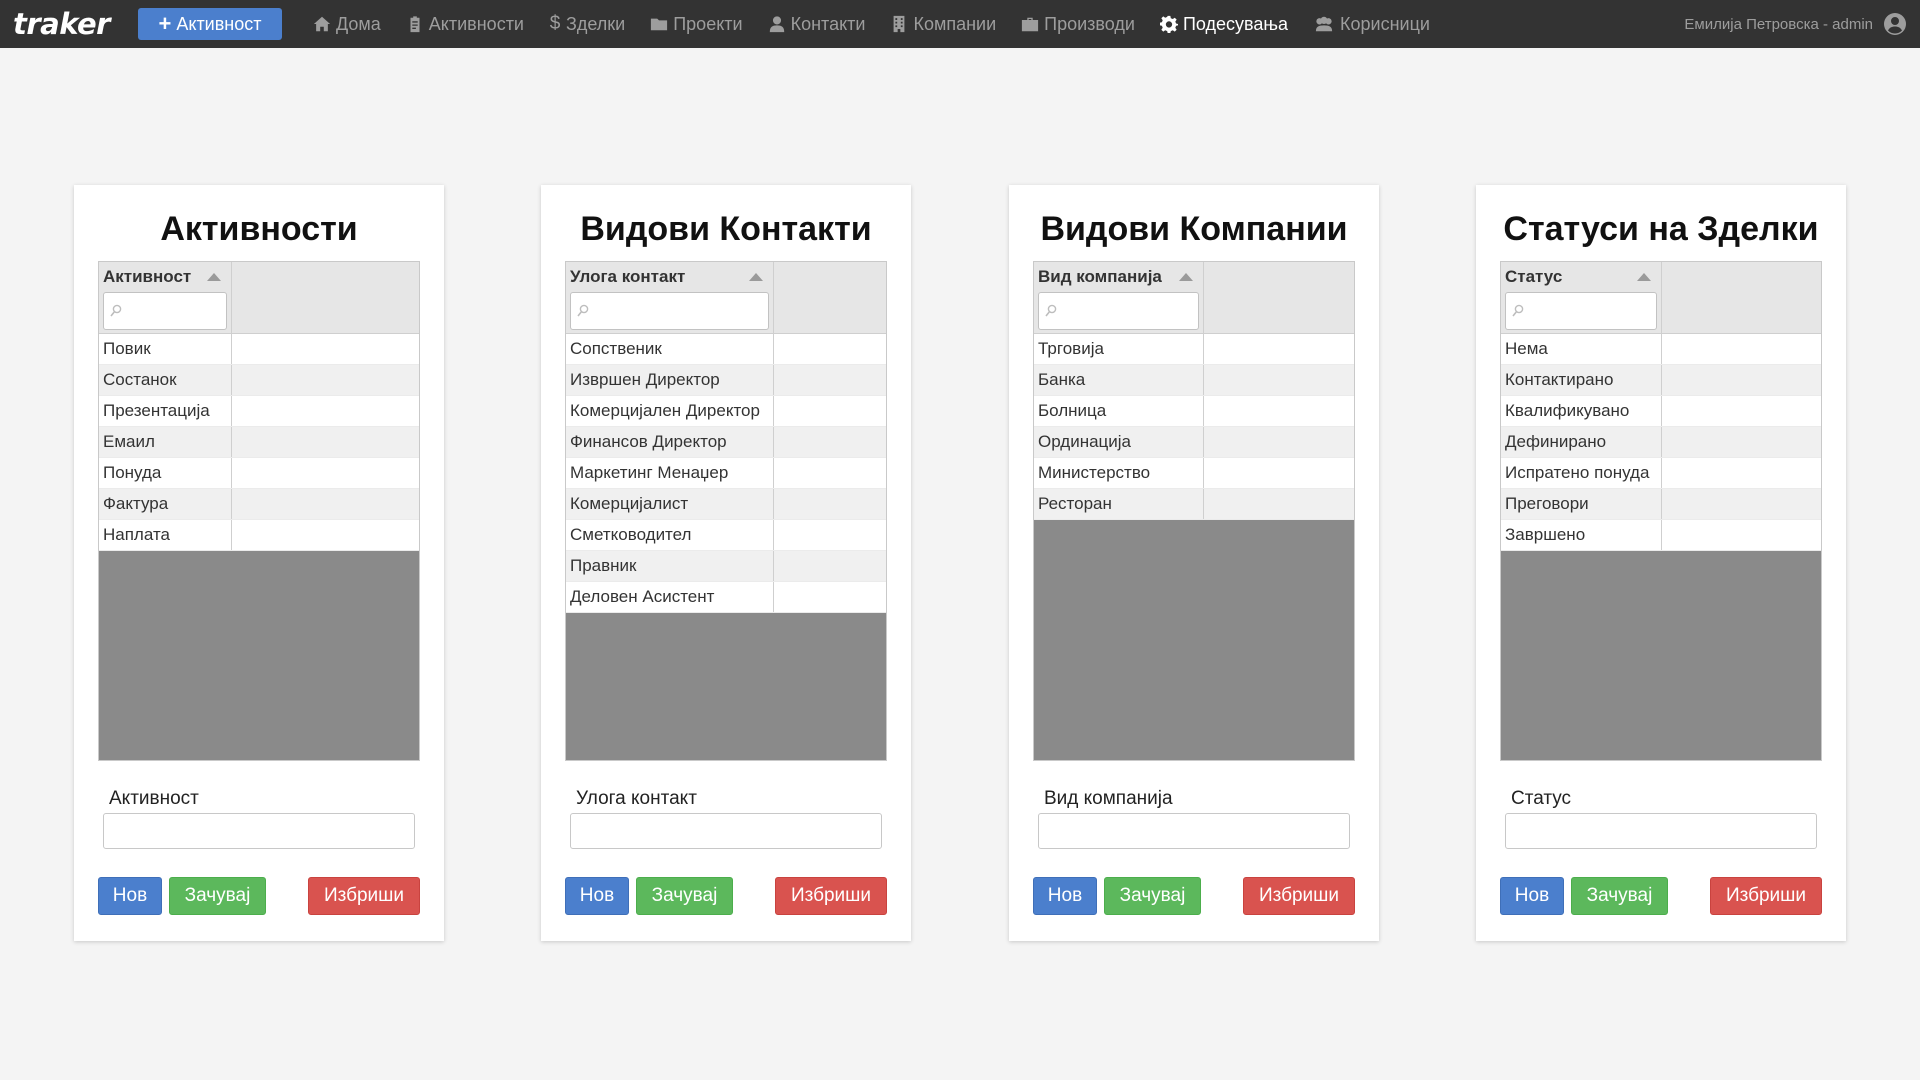 This screenshot has width=1920, height=1080. I want to click on grid-row: Сметководител, so click(726, 535).